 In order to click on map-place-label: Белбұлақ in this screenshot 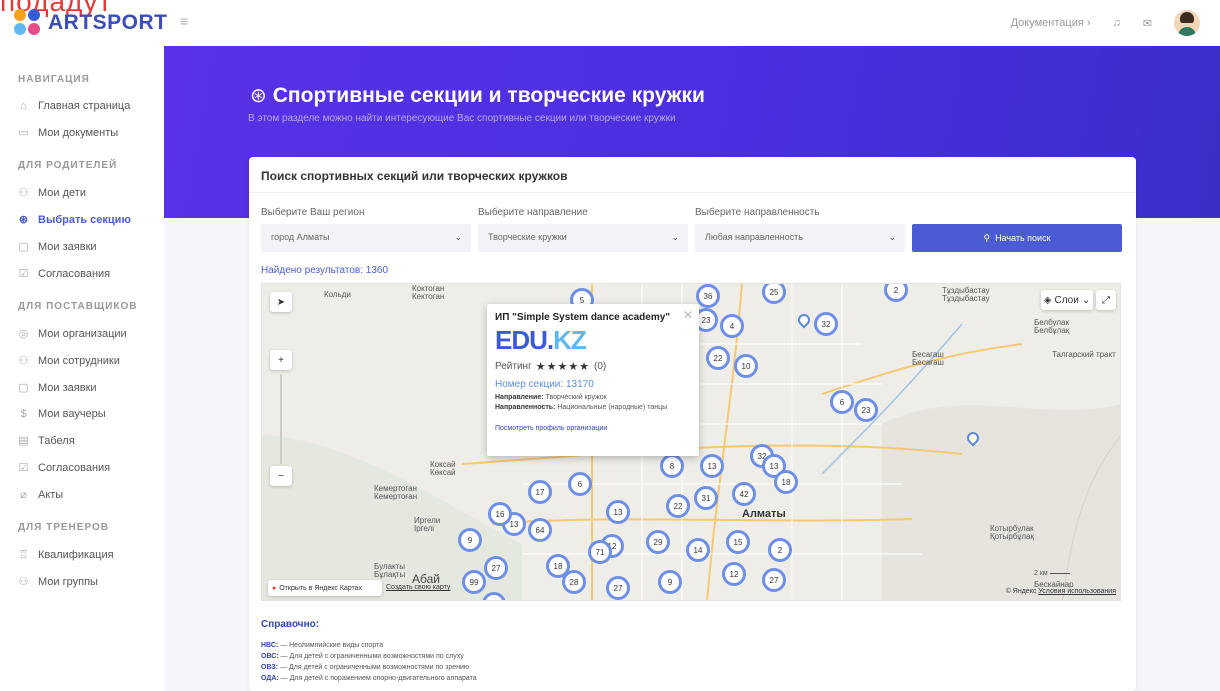, I will do `click(1052, 330)`.